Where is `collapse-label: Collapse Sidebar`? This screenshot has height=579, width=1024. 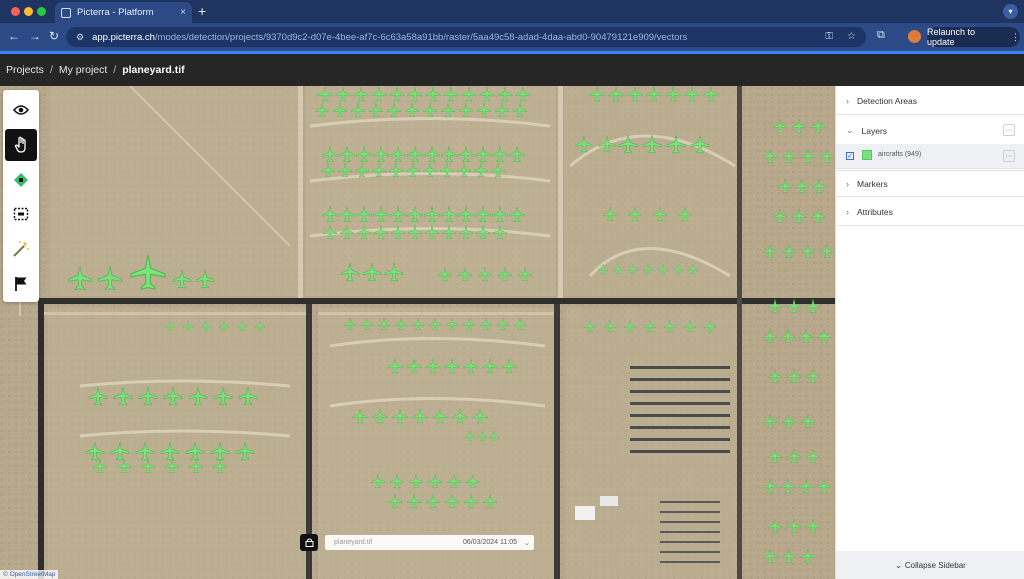 collapse-label: Collapse Sidebar is located at coordinates (935, 565).